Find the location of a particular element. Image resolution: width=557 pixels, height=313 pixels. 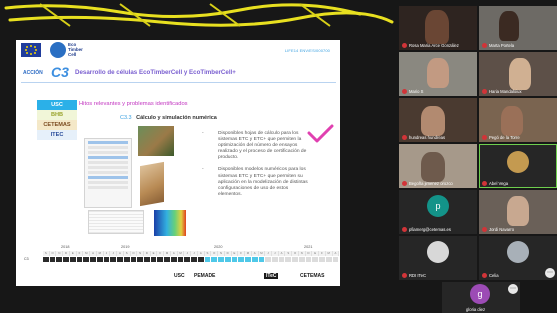

participant-name: pfiamerg@cetemas.es is located at coordinates (430, 229).